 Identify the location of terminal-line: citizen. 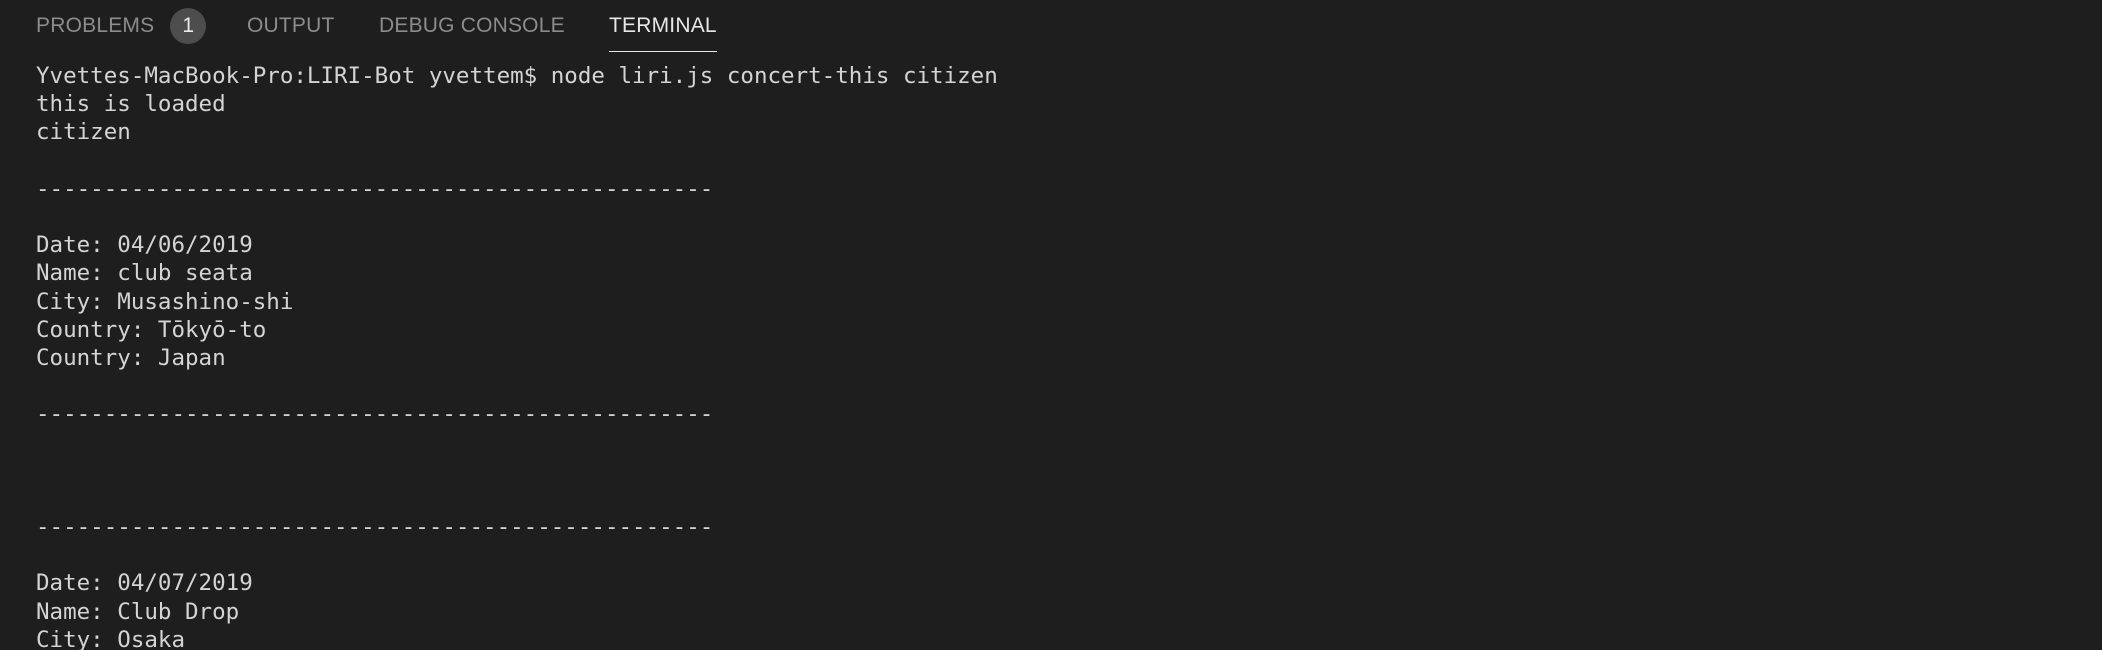
(83, 132).